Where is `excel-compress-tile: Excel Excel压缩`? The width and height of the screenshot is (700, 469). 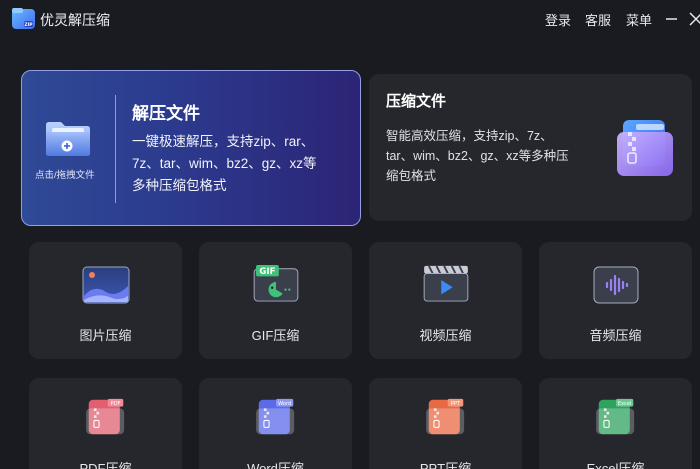 excel-compress-tile: Excel Excel压缩 is located at coordinates (615, 423).